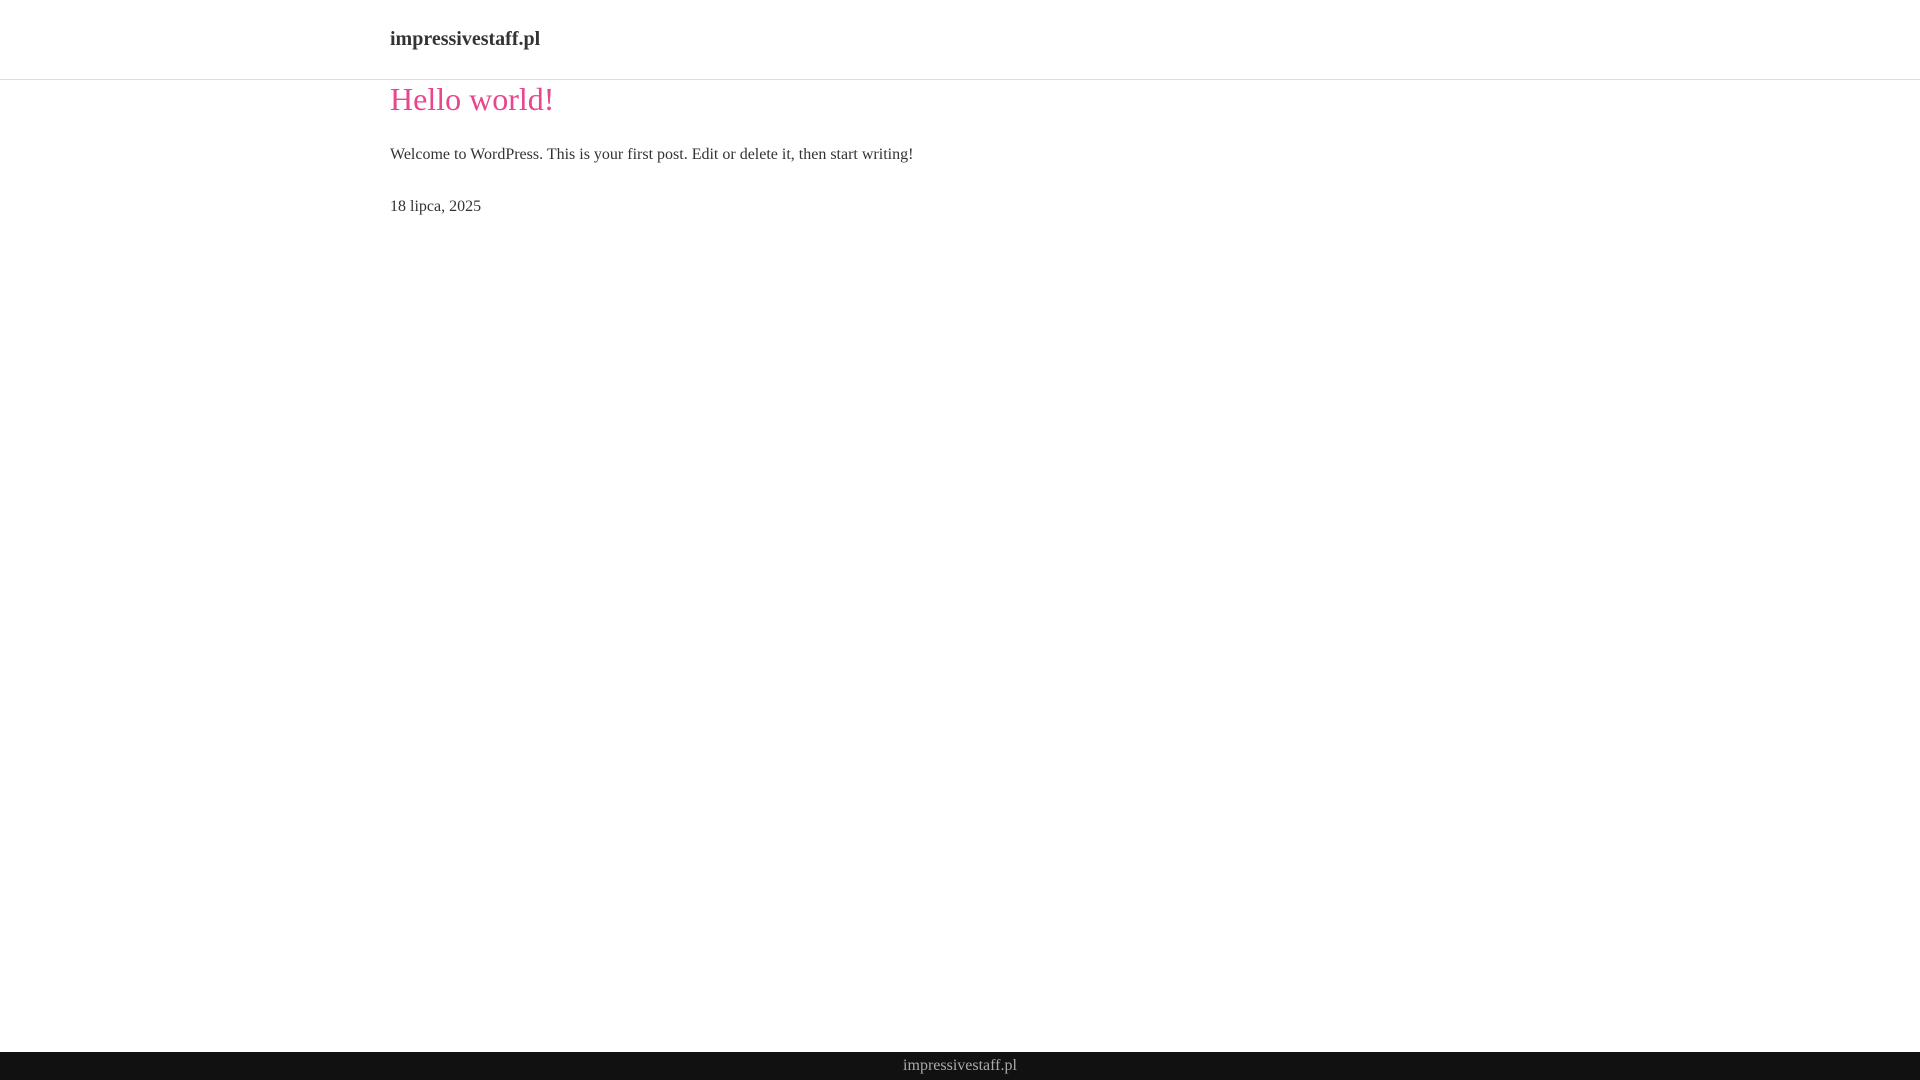  What do you see at coordinates (436, 206) in the screenshot?
I see `post-date: 18 lipca, 2025` at bounding box center [436, 206].